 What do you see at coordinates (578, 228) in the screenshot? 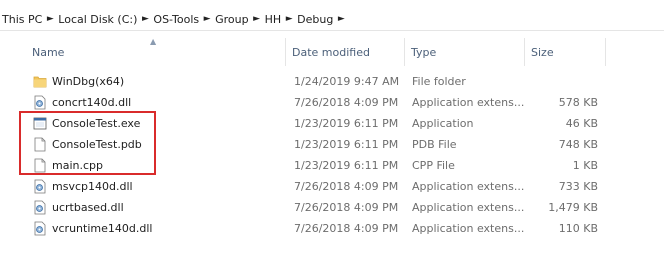
I see `file-size: 110 KB` at bounding box center [578, 228].